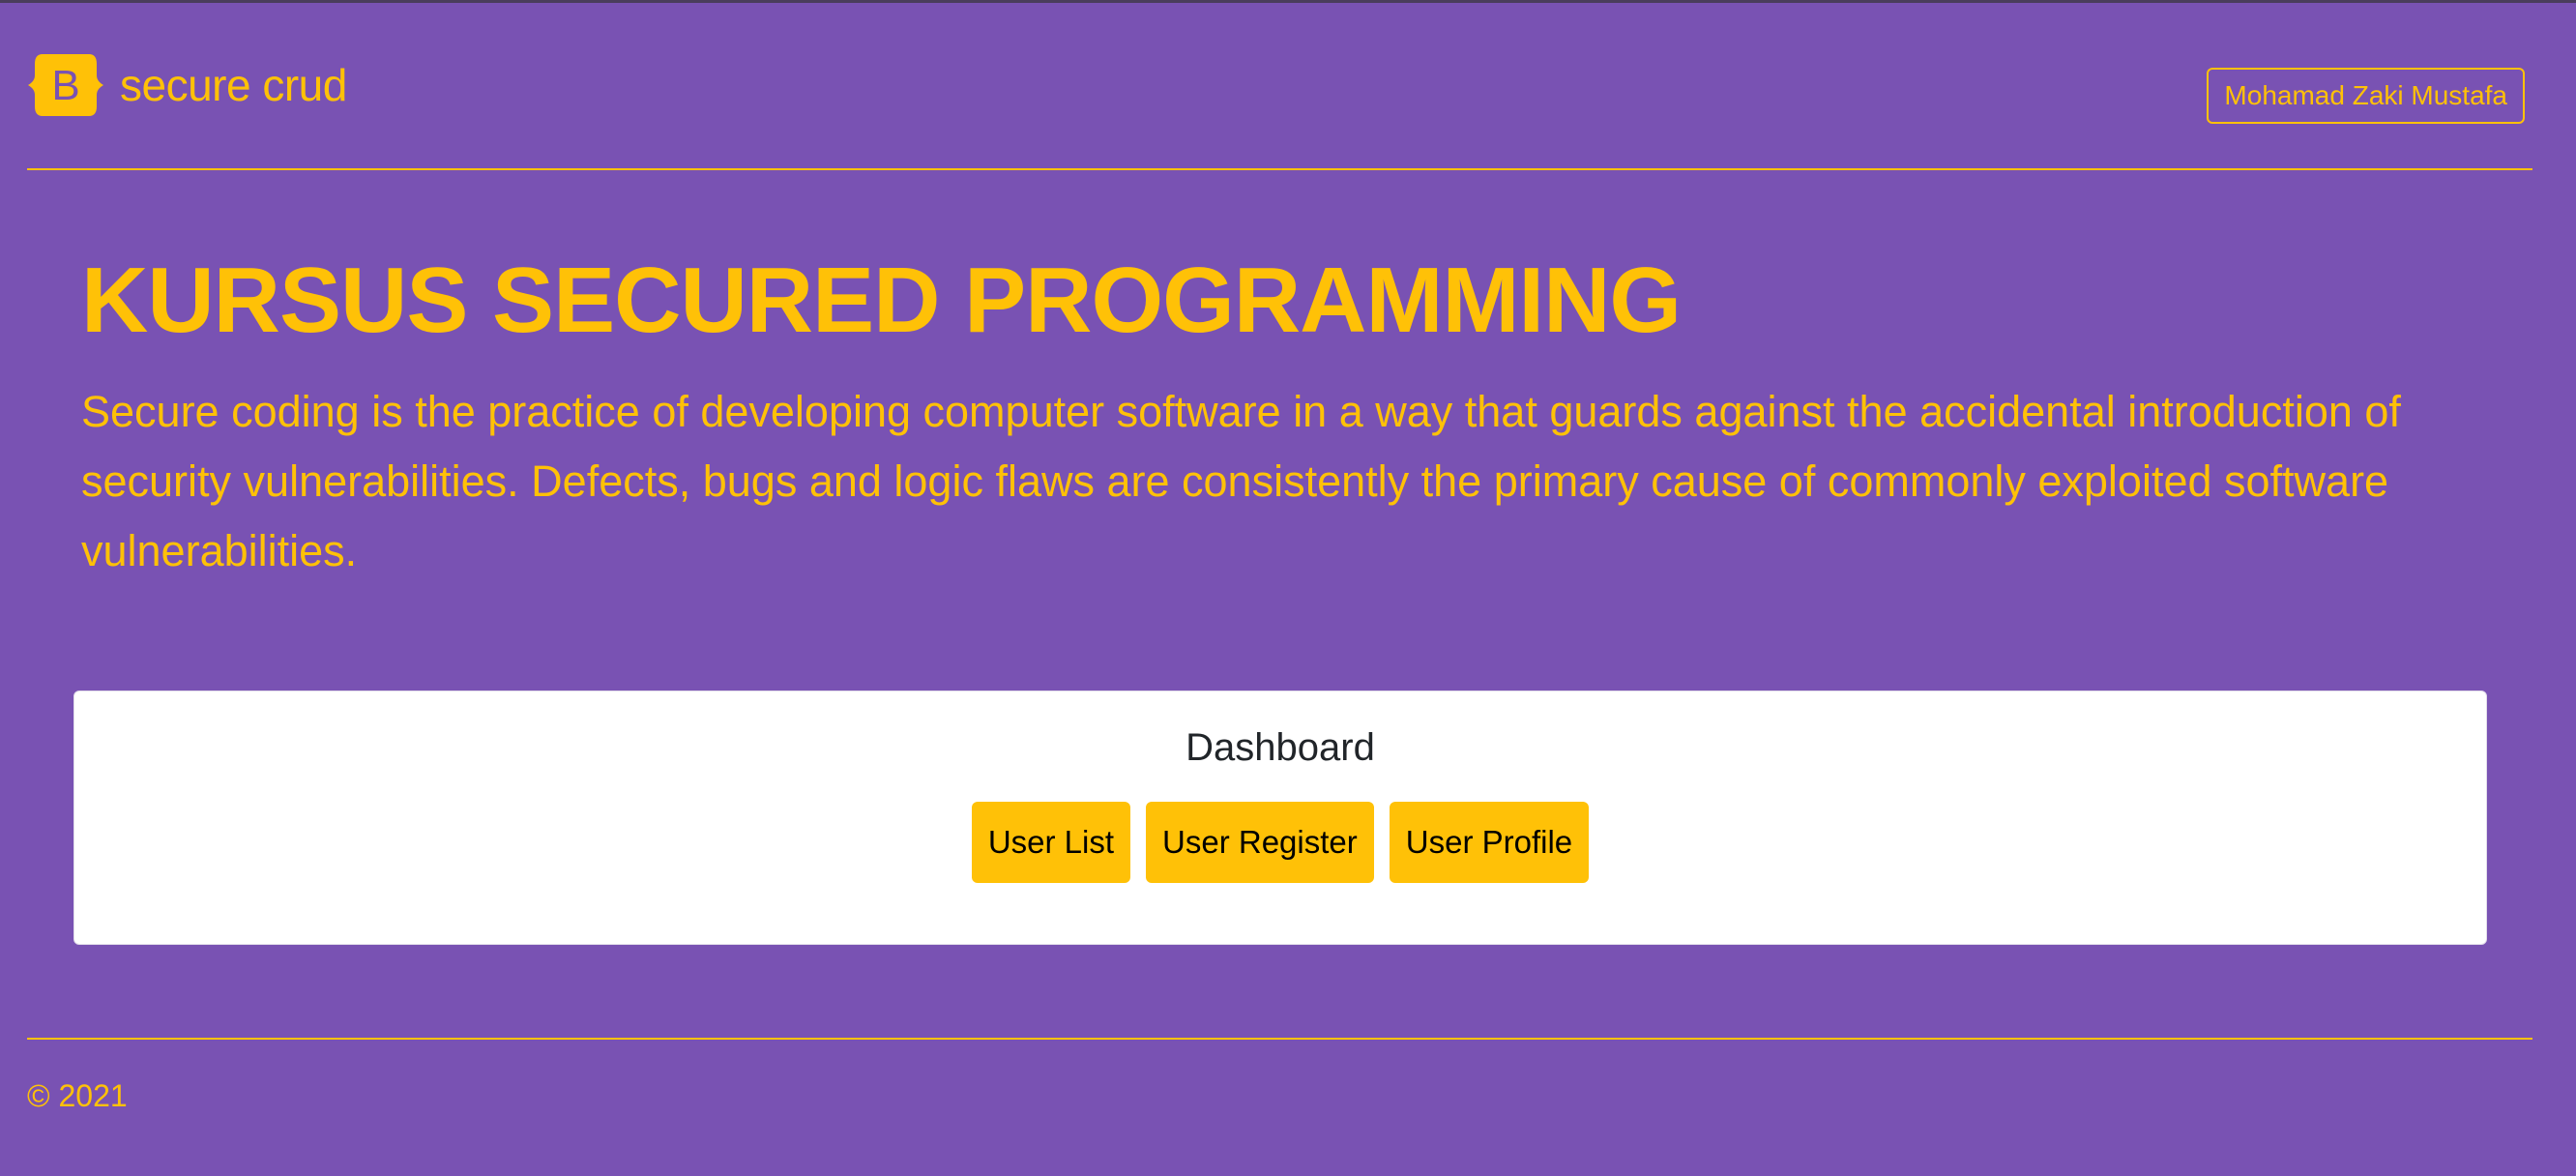  Describe the element at coordinates (77, 1095) in the screenshot. I see `copyright-text: © 2021` at that location.